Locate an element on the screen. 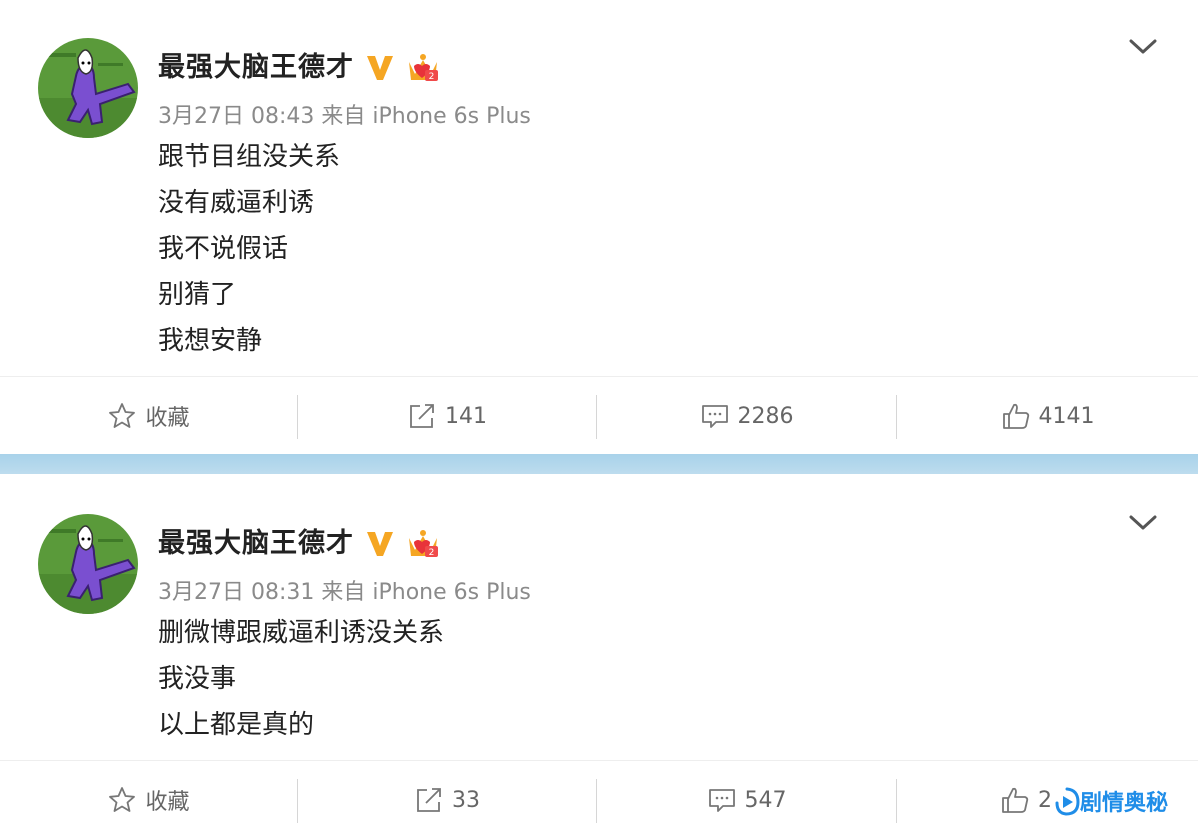 The width and height of the screenshot is (1198, 839). repost-count: 141 is located at coordinates (466, 416).